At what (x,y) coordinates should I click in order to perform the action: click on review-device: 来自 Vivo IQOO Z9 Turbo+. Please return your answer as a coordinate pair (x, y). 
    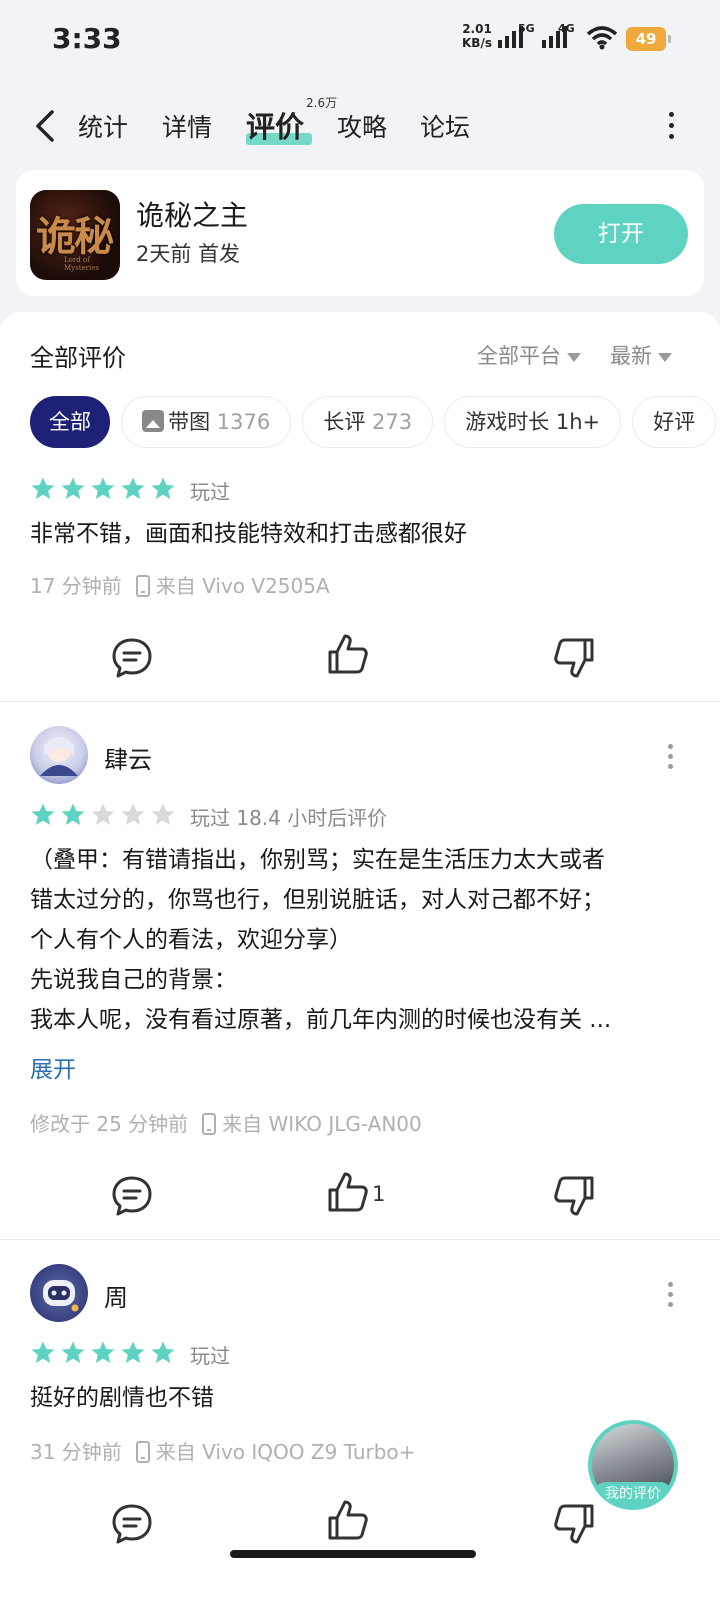
    Looking at the image, I should click on (285, 1452).